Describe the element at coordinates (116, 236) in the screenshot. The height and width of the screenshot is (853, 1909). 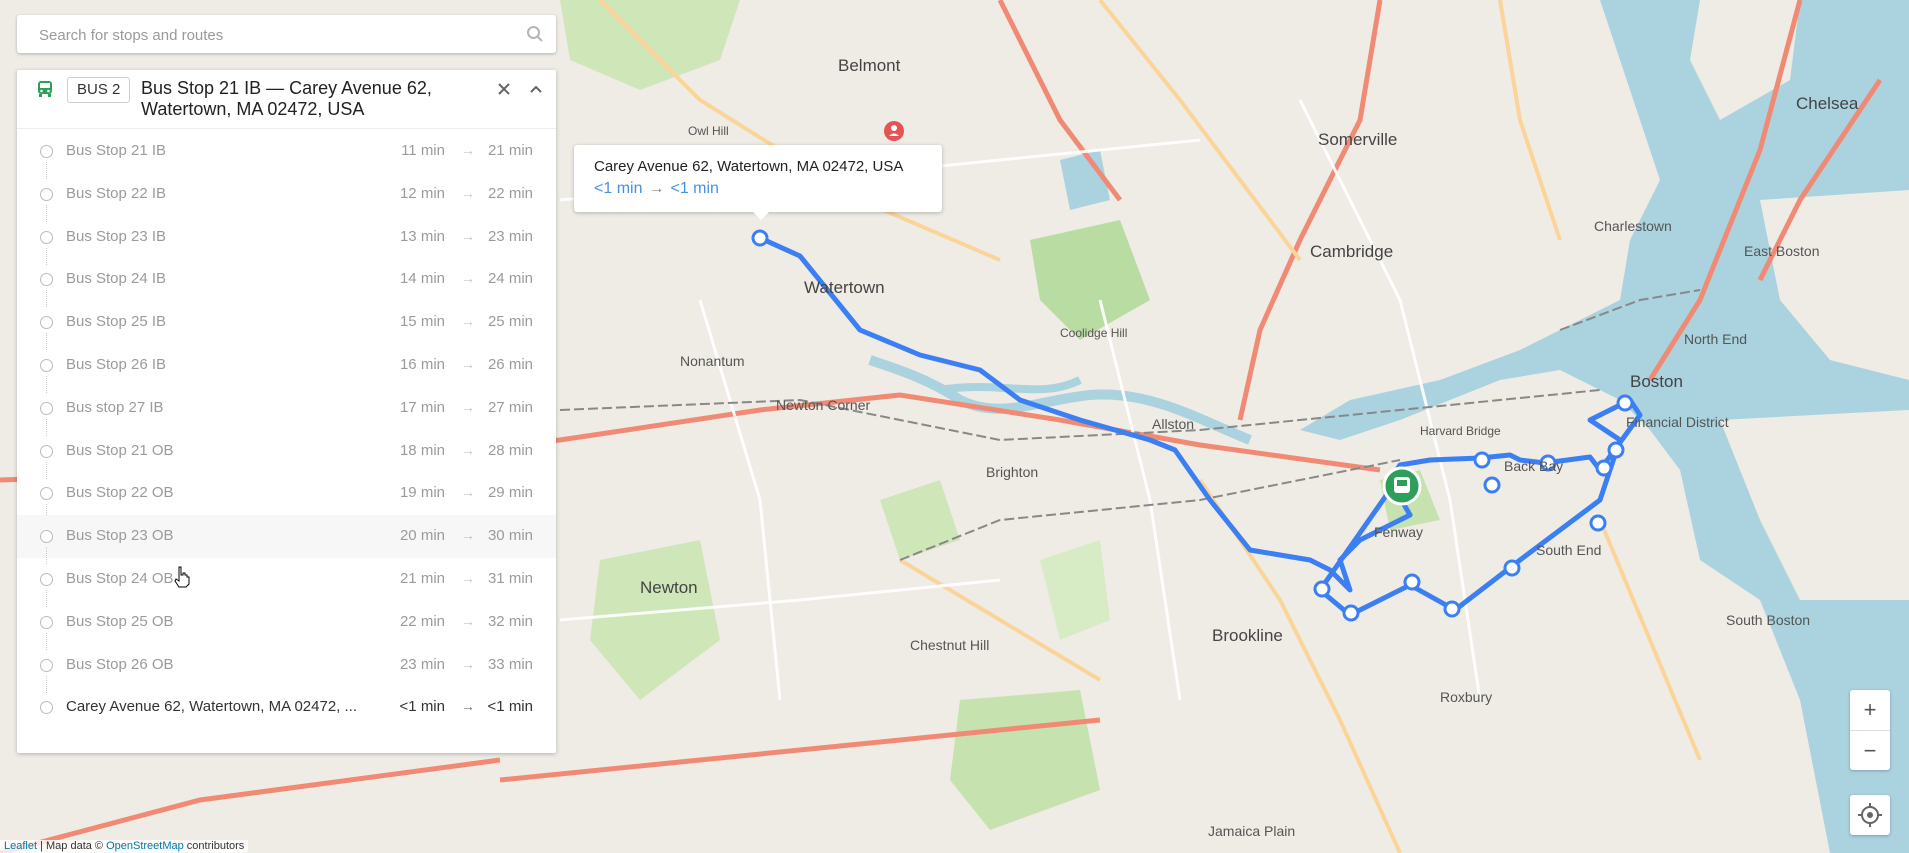
I see `stop-name: Bus Stop 23 IB` at that location.